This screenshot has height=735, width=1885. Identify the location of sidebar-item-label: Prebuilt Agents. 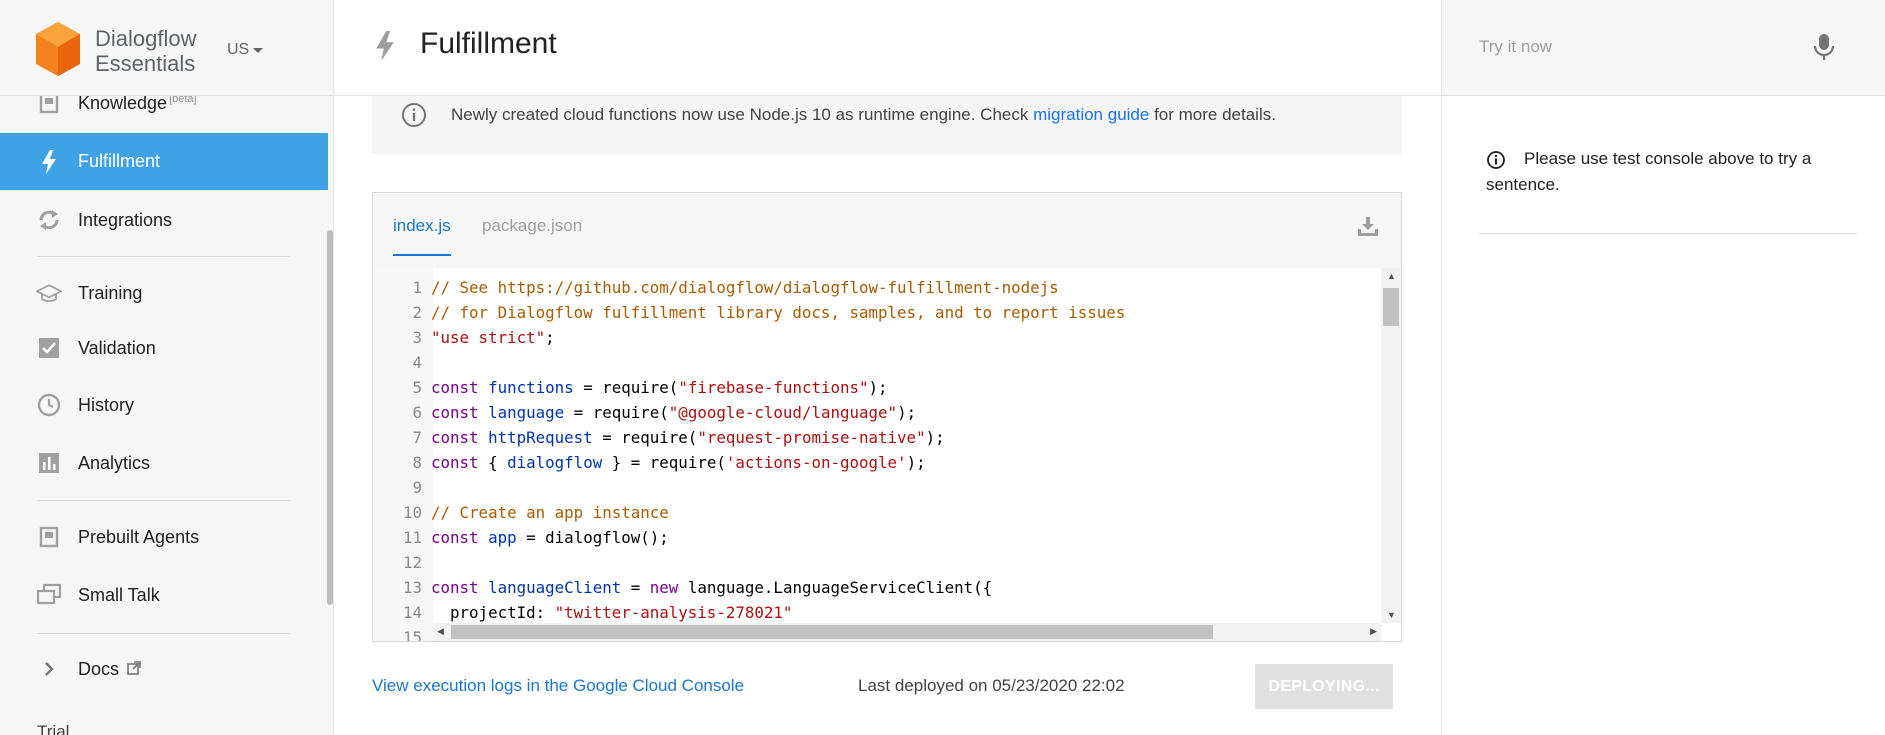
(139, 536).